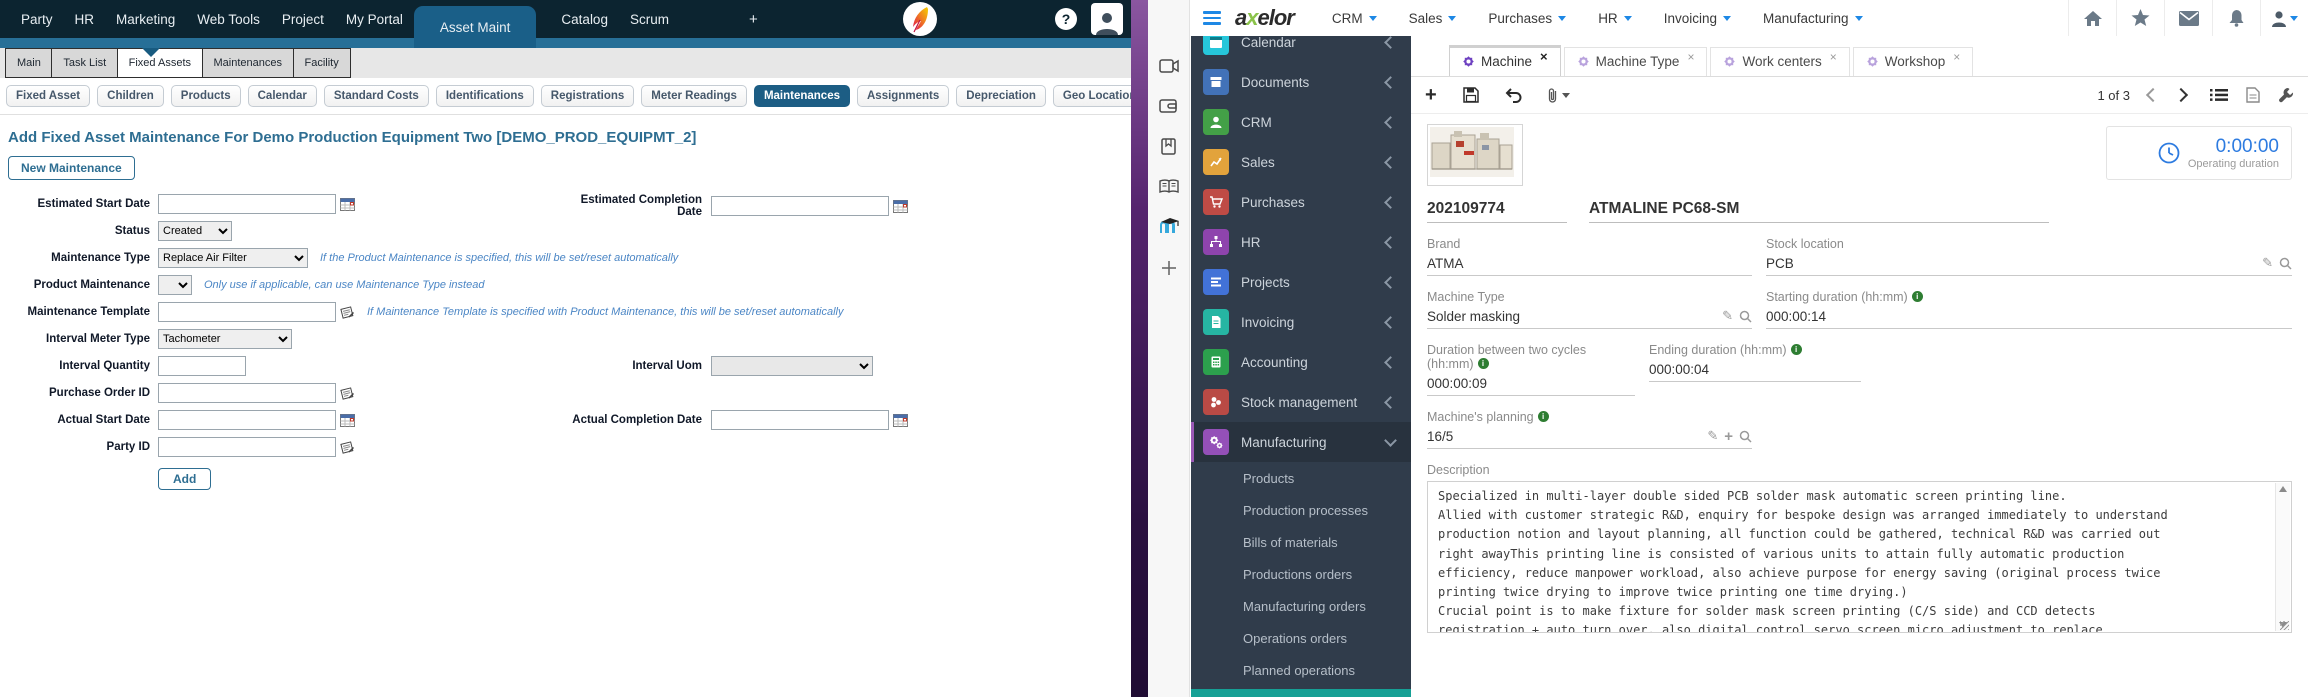  What do you see at coordinates (1697, 18) in the screenshot?
I see `menu-invoicing: Invoicing` at bounding box center [1697, 18].